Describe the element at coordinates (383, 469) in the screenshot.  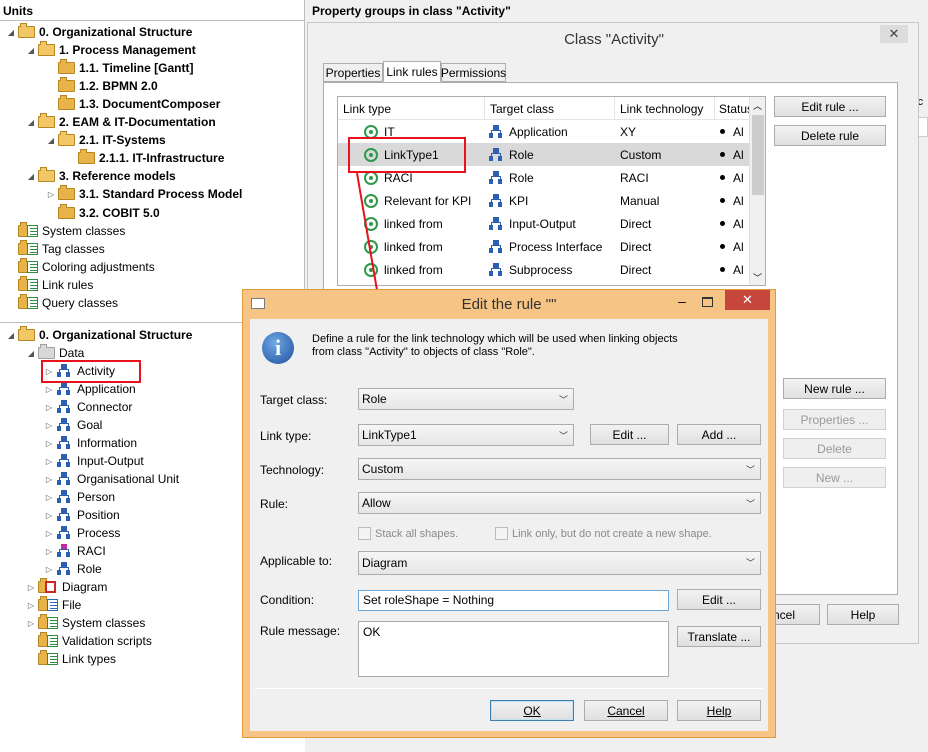
I see `technology-value: Custom` at that location.